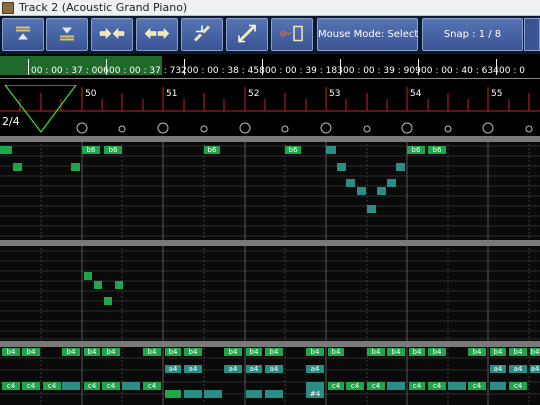 The image size is (540, 405). I want to click on arrows-outward-icon, so click(157, 34).